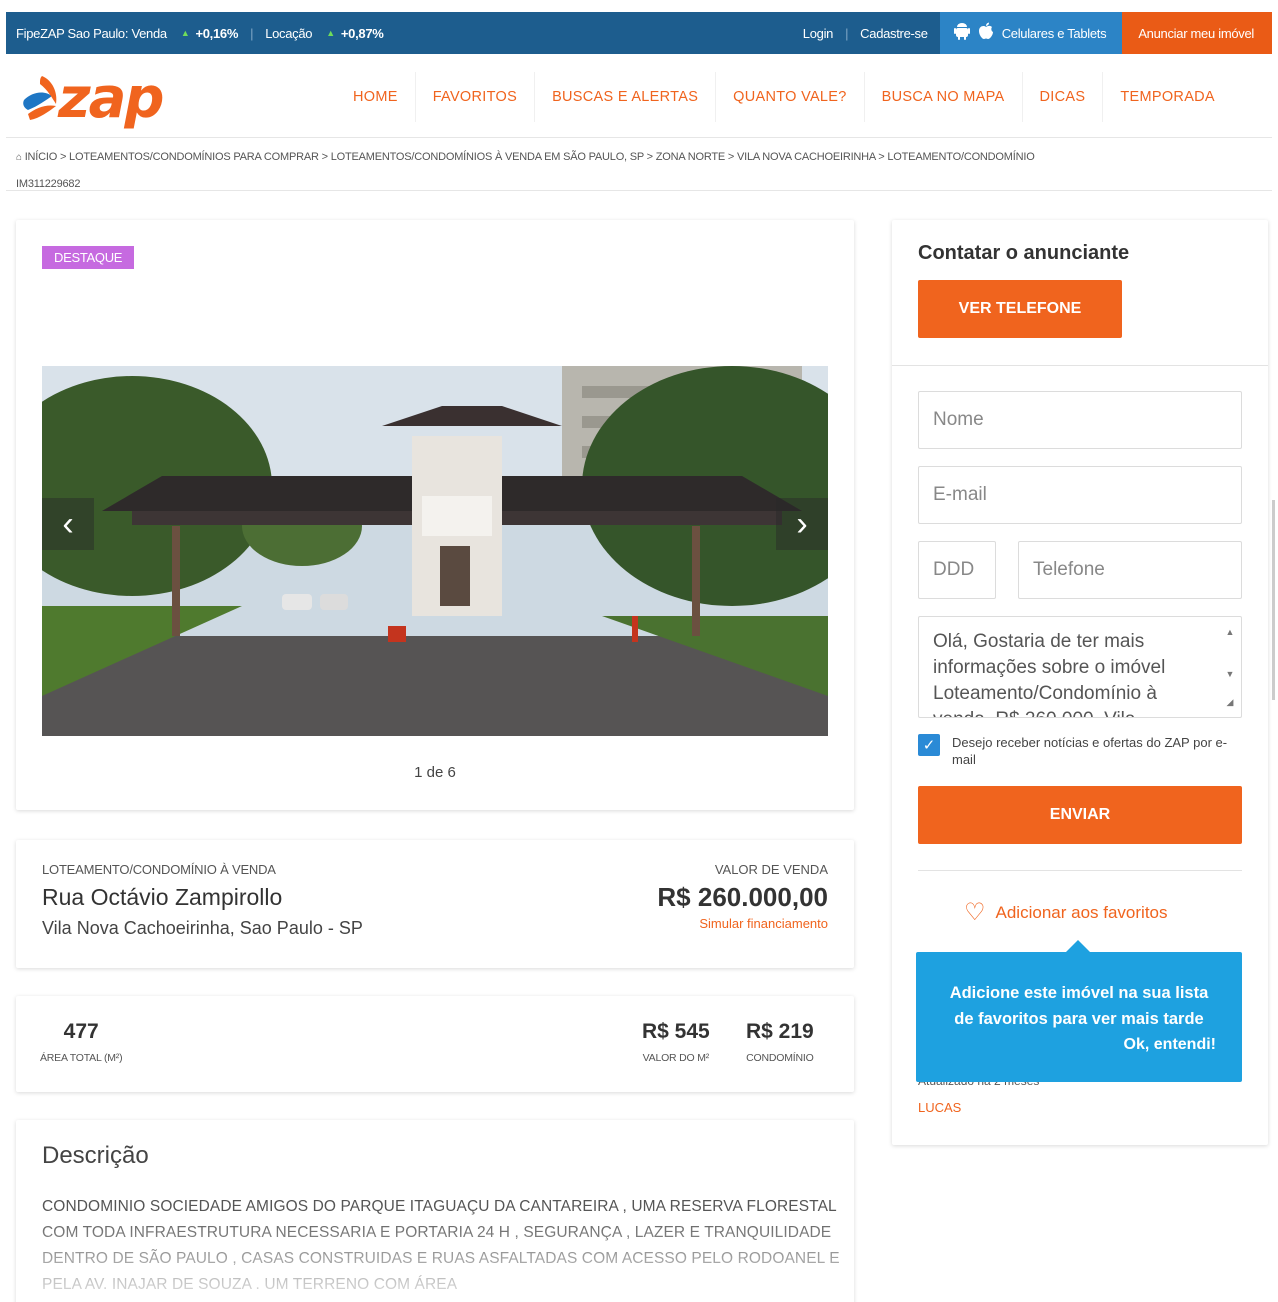  I want to click on home-icon: ⌂, so click(19, 157).